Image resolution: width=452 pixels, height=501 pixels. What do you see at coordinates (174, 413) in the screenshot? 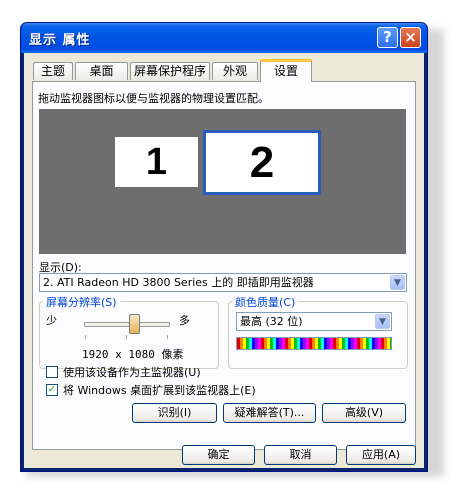
I see `identify-button: 识别(I)` at bounding box center [174, 413].